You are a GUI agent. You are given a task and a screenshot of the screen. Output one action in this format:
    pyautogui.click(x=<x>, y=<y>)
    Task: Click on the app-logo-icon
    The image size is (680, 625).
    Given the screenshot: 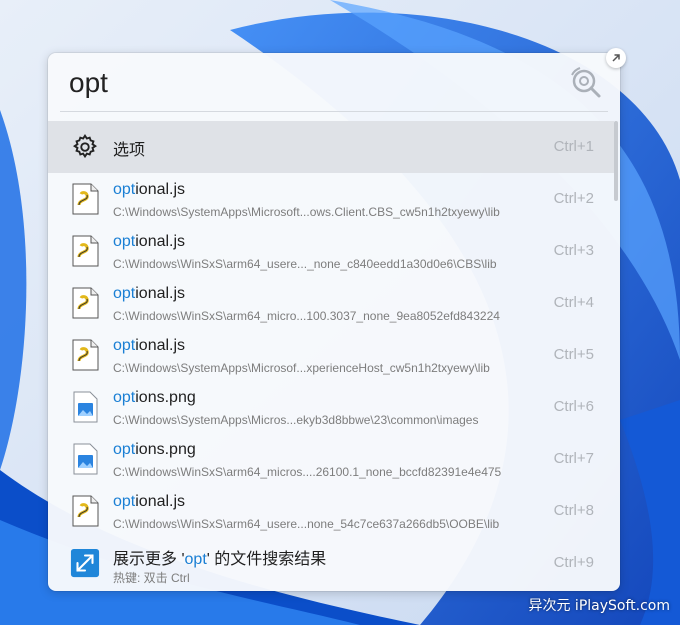 What is the action you would take?
    pyautogui.click(x=585, y=82)
    